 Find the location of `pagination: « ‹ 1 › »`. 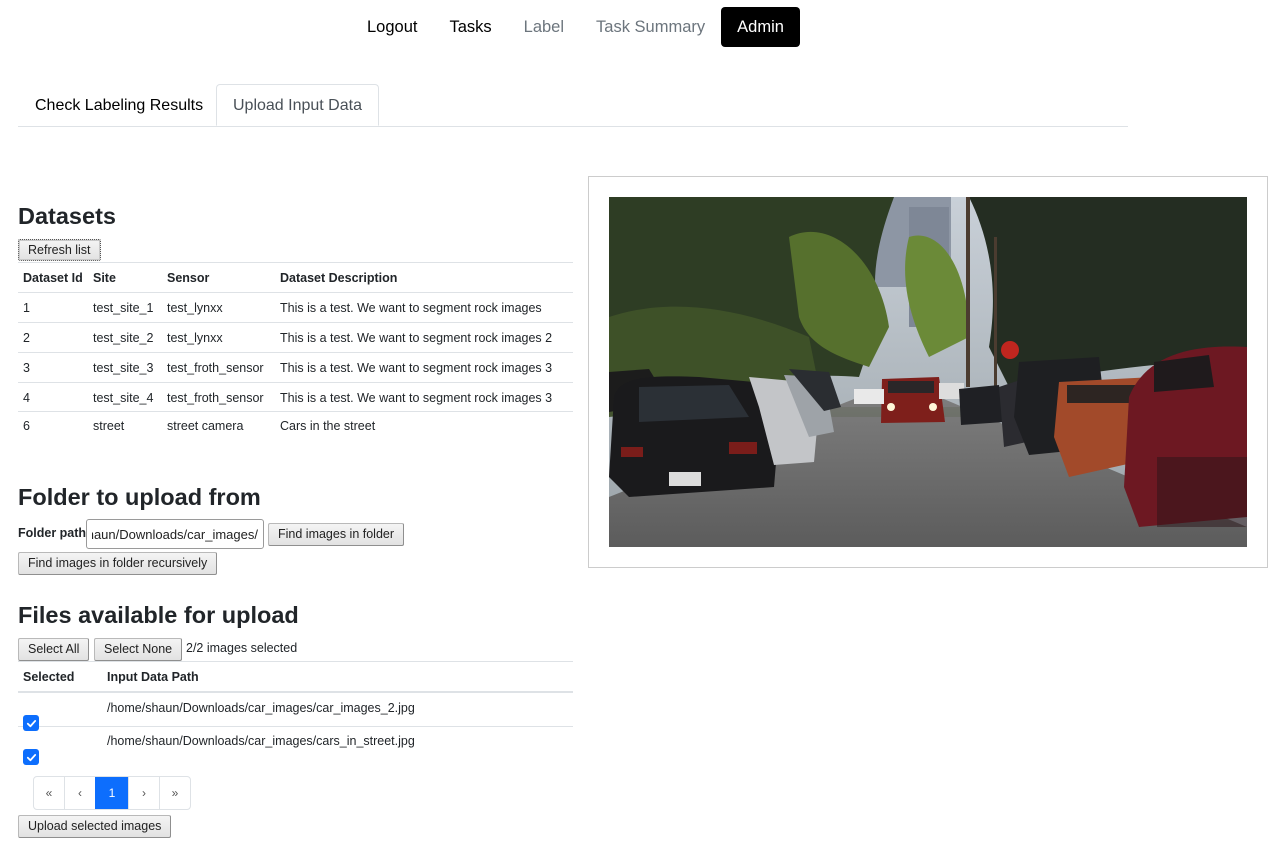

pagination: « ‹ 1 › » is located at coordinates (112, 793).